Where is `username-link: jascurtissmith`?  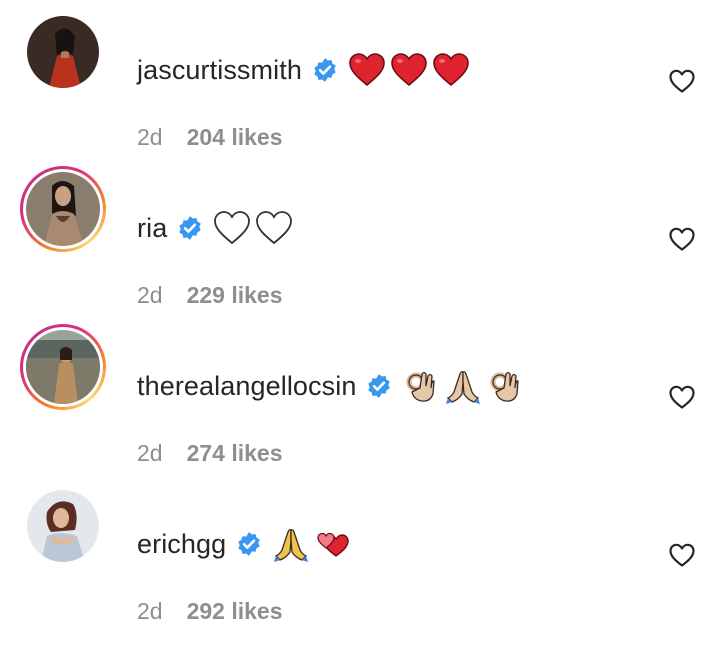
username-link: jascurtissmith is located at coordinates (219, 70).